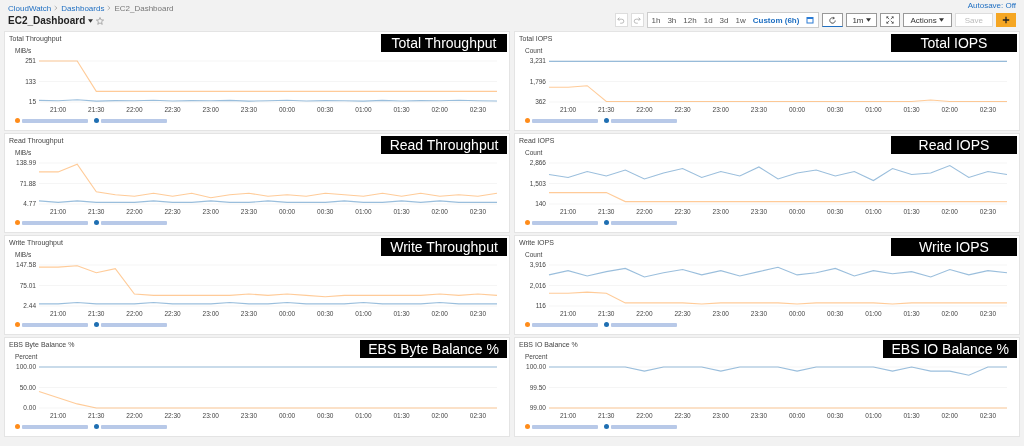 The image size is (1024, 446). I want to click on undo-icon, so click(621, 20).